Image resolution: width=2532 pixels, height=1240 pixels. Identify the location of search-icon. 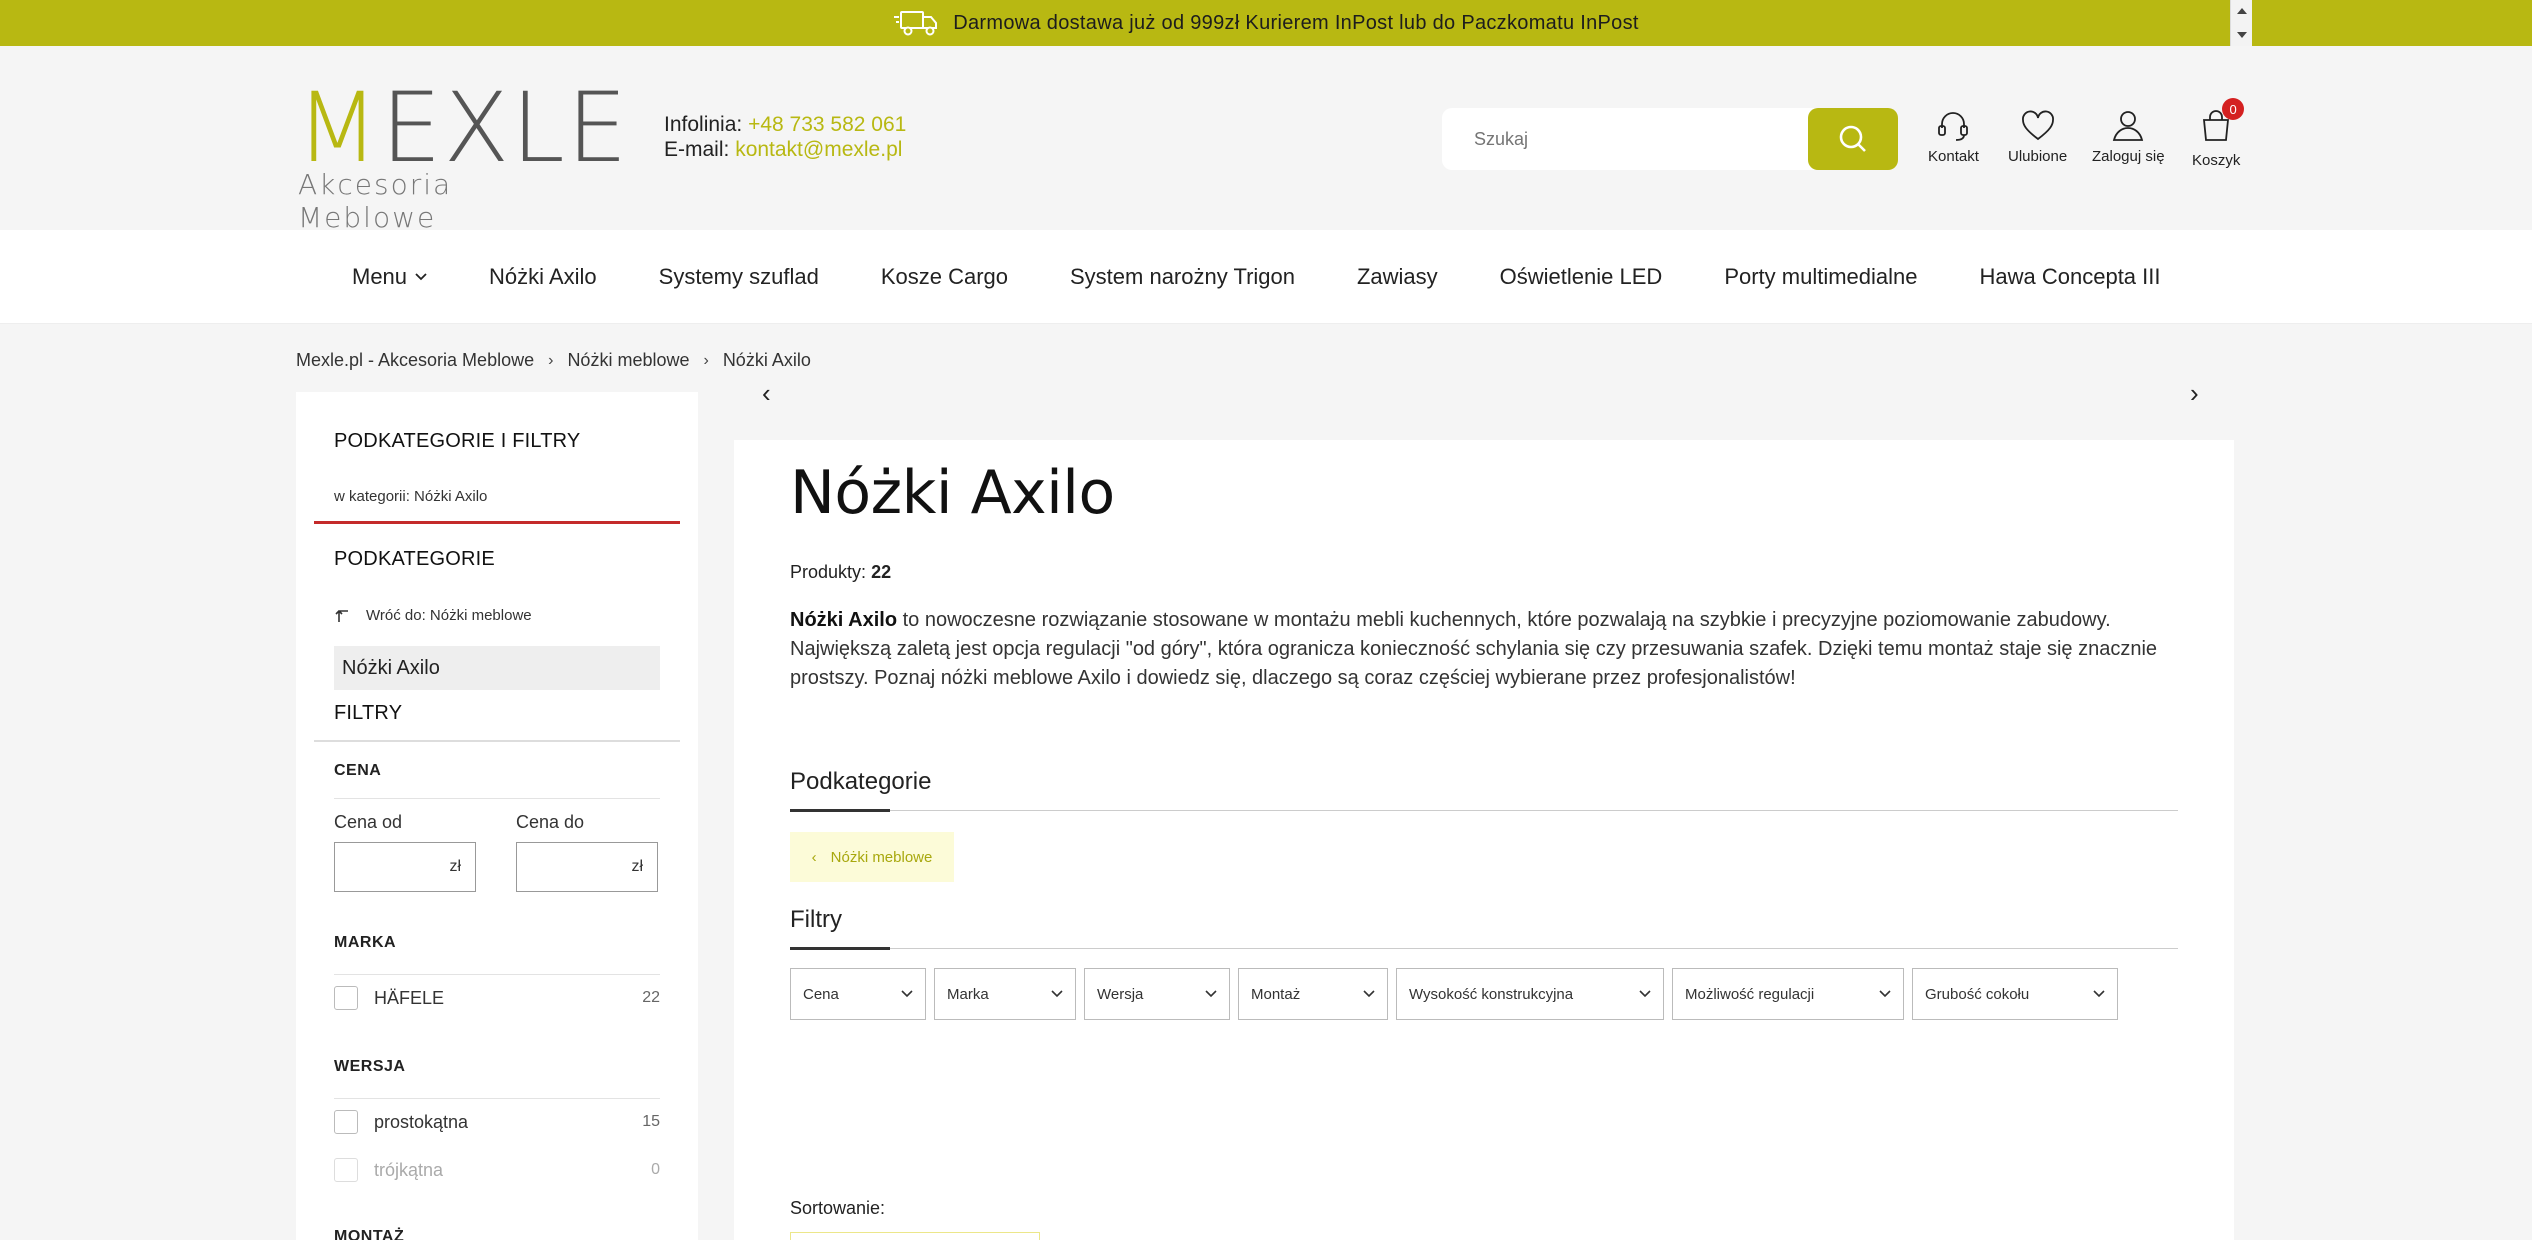
(1852, 138).